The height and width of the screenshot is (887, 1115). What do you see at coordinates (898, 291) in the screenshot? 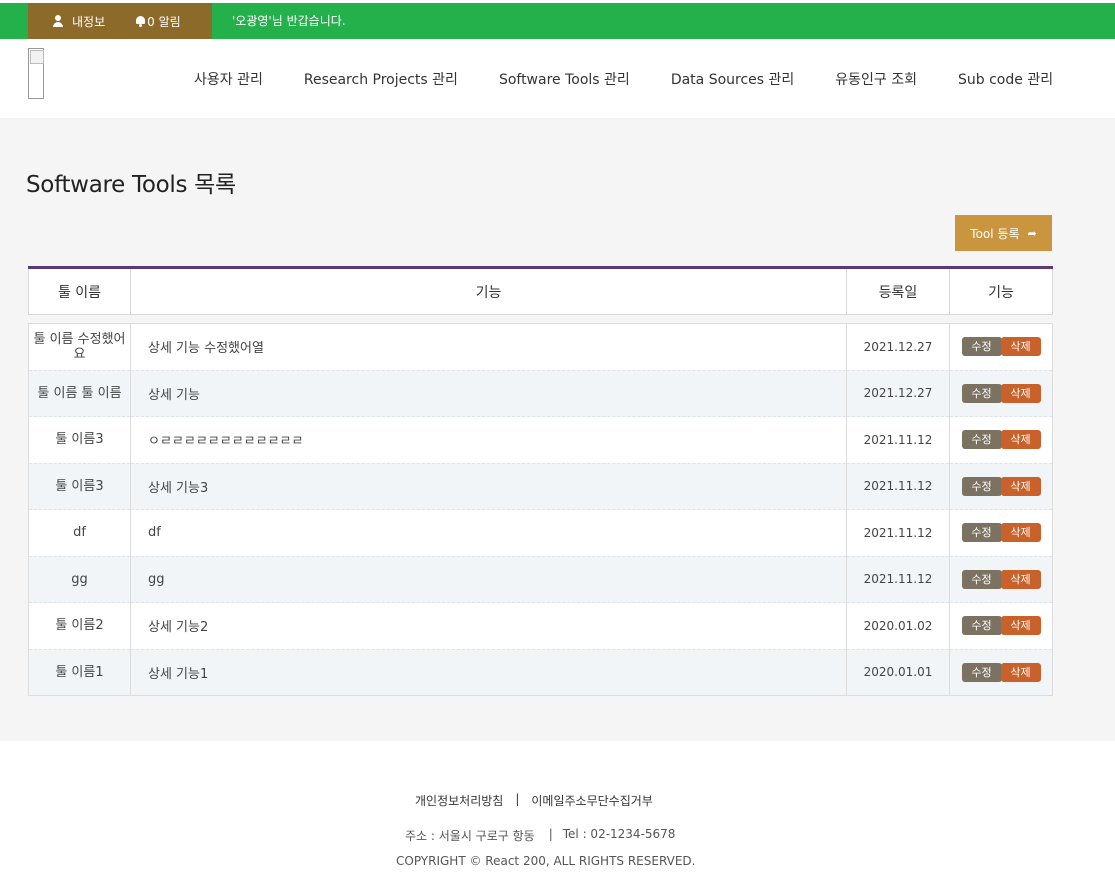
I see `header-date: 등록일` at bounding box center [898, 291].